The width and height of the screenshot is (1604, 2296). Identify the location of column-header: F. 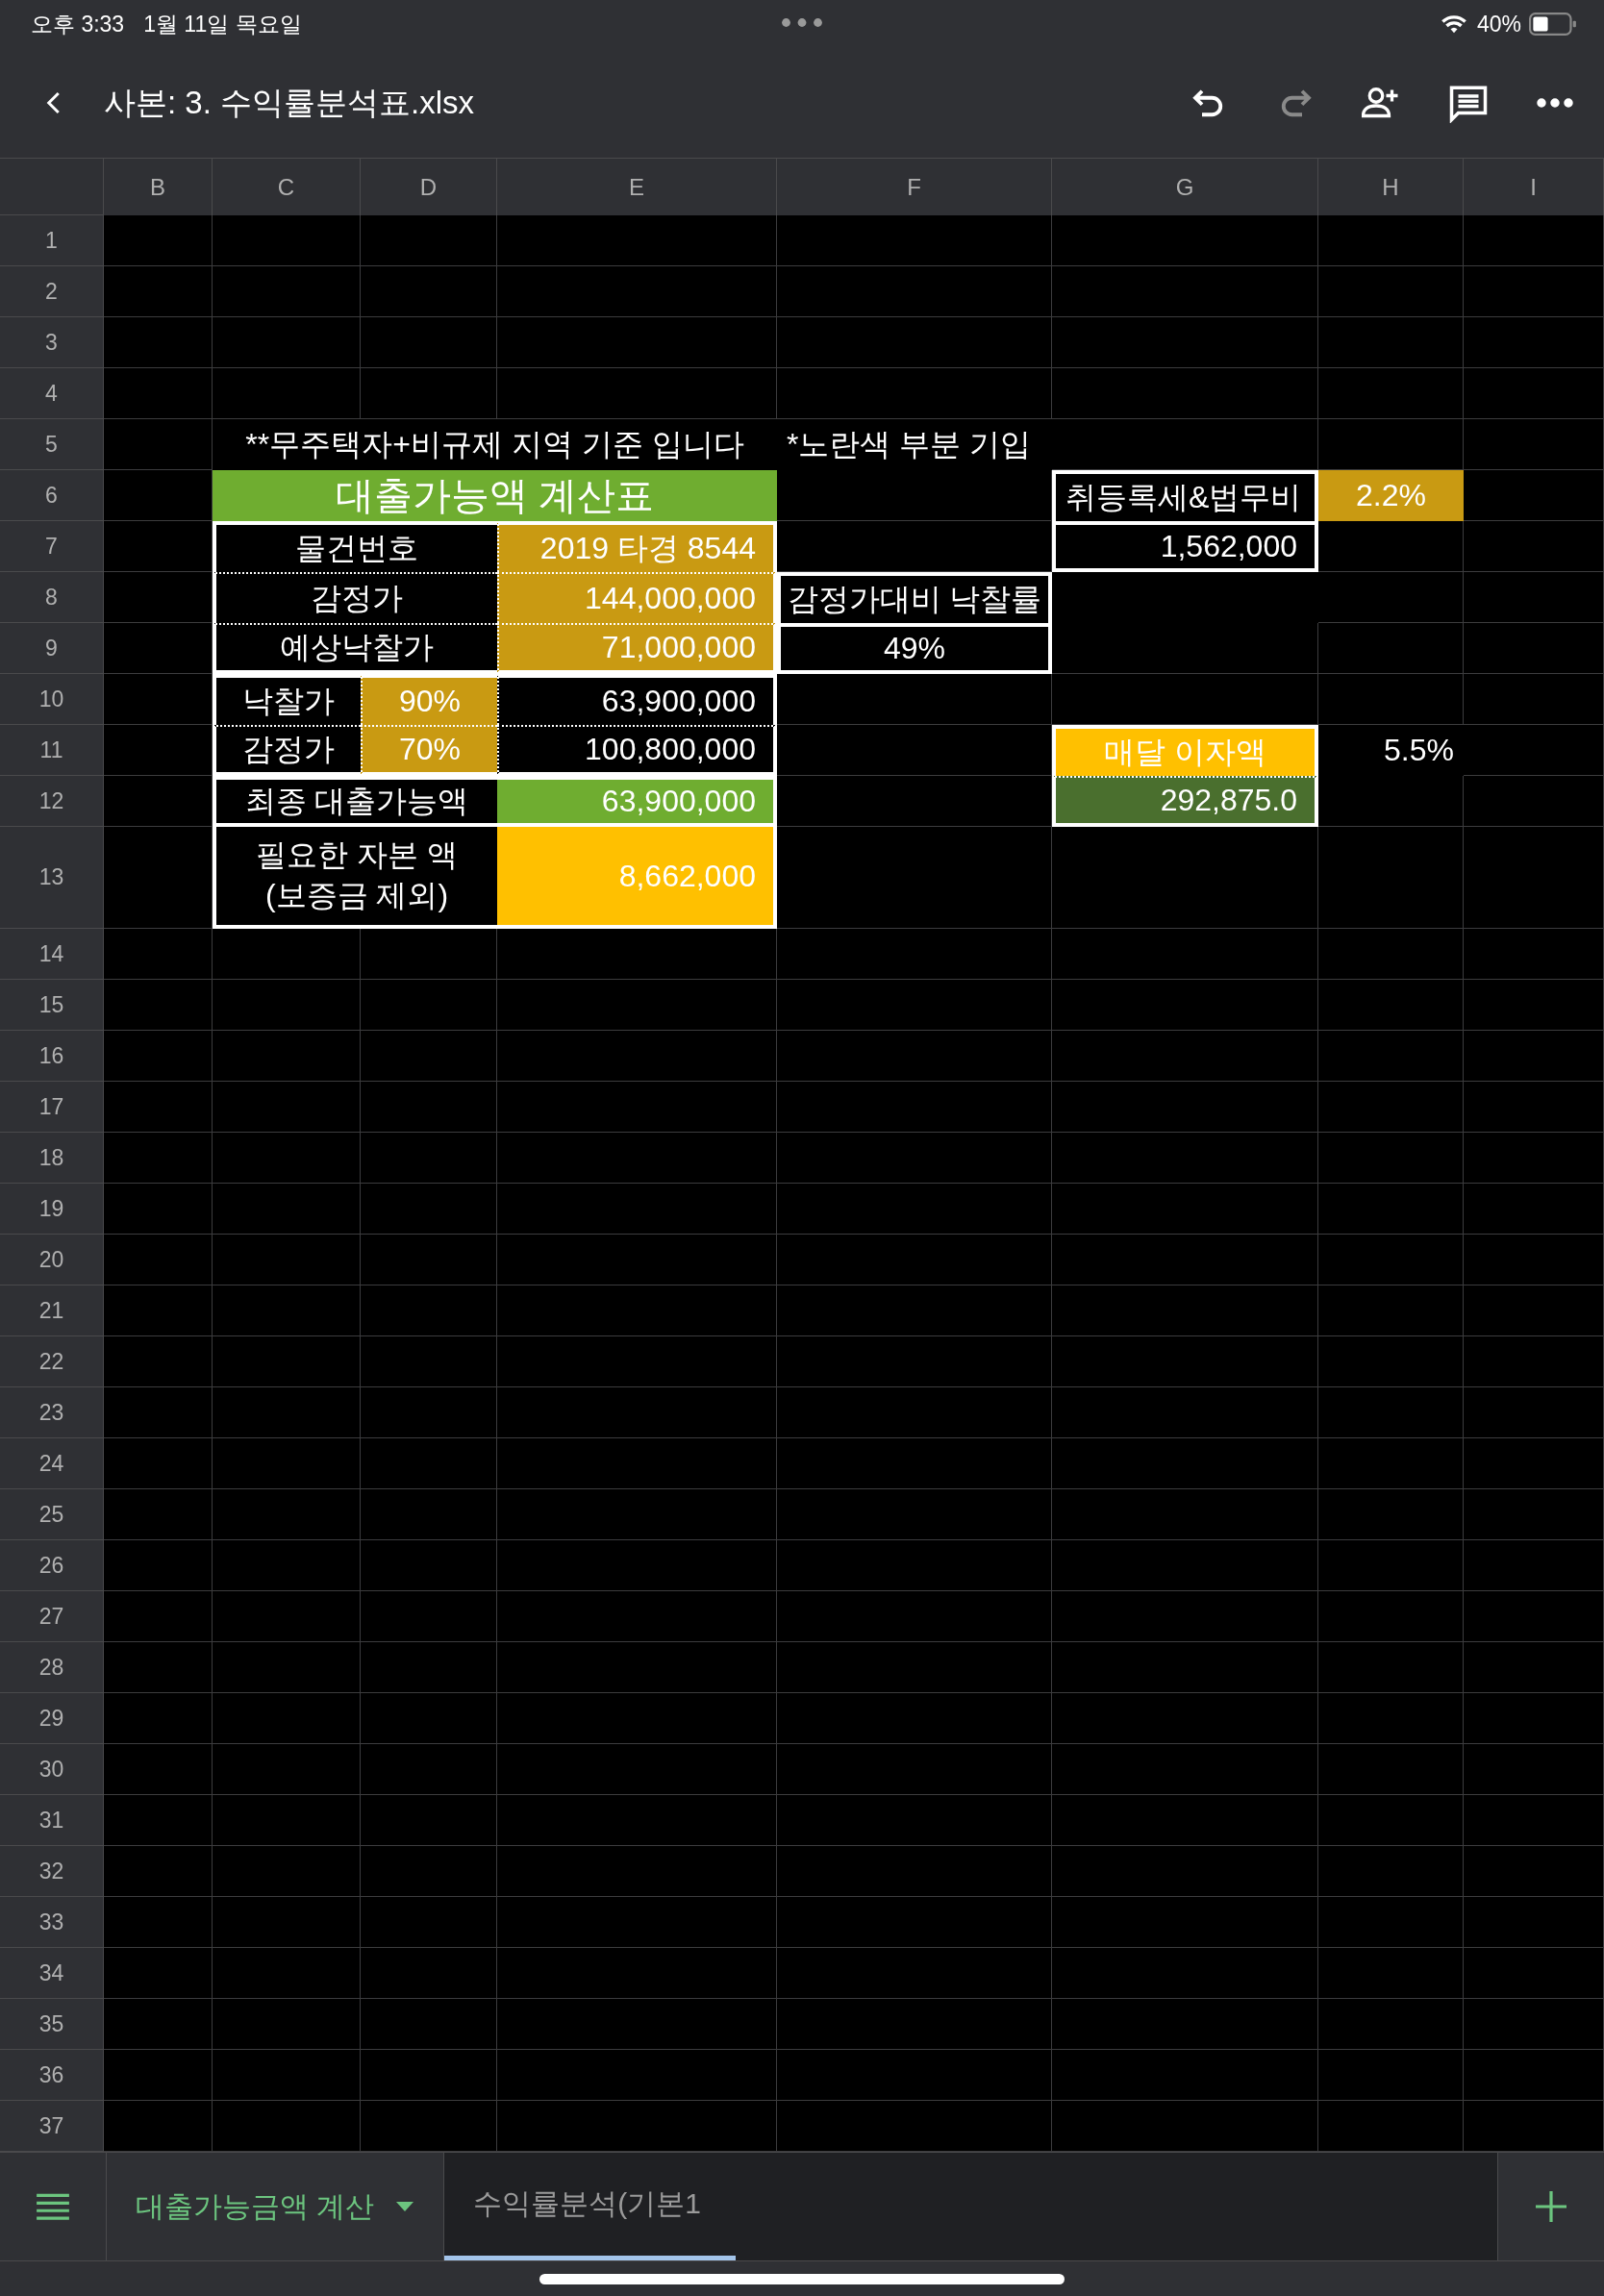
(914, 187).